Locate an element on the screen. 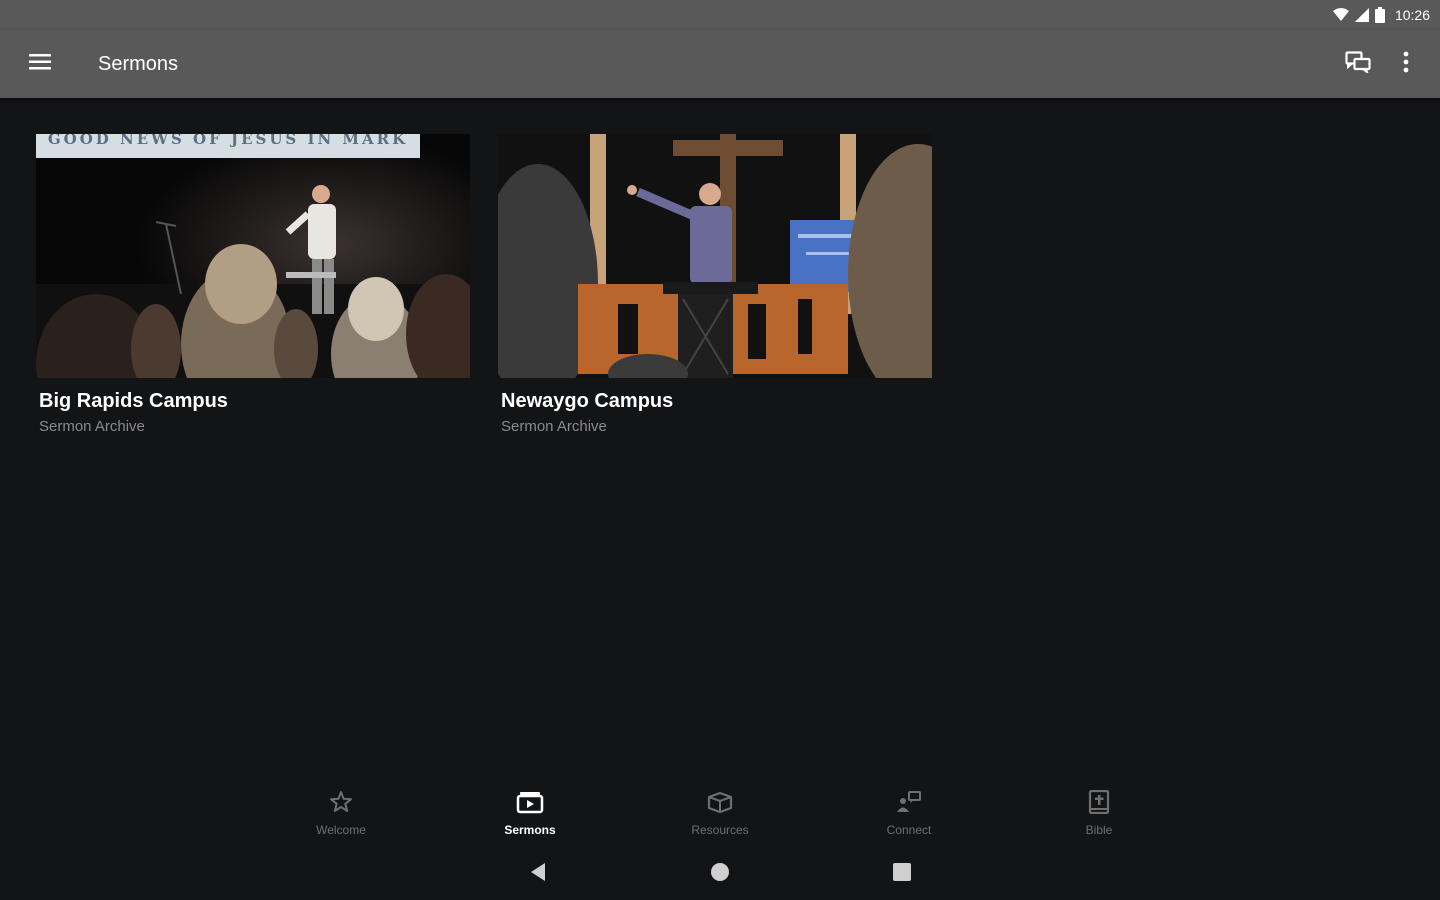  nav-item-welcome: Welcome is located at coordinates (341, 817).